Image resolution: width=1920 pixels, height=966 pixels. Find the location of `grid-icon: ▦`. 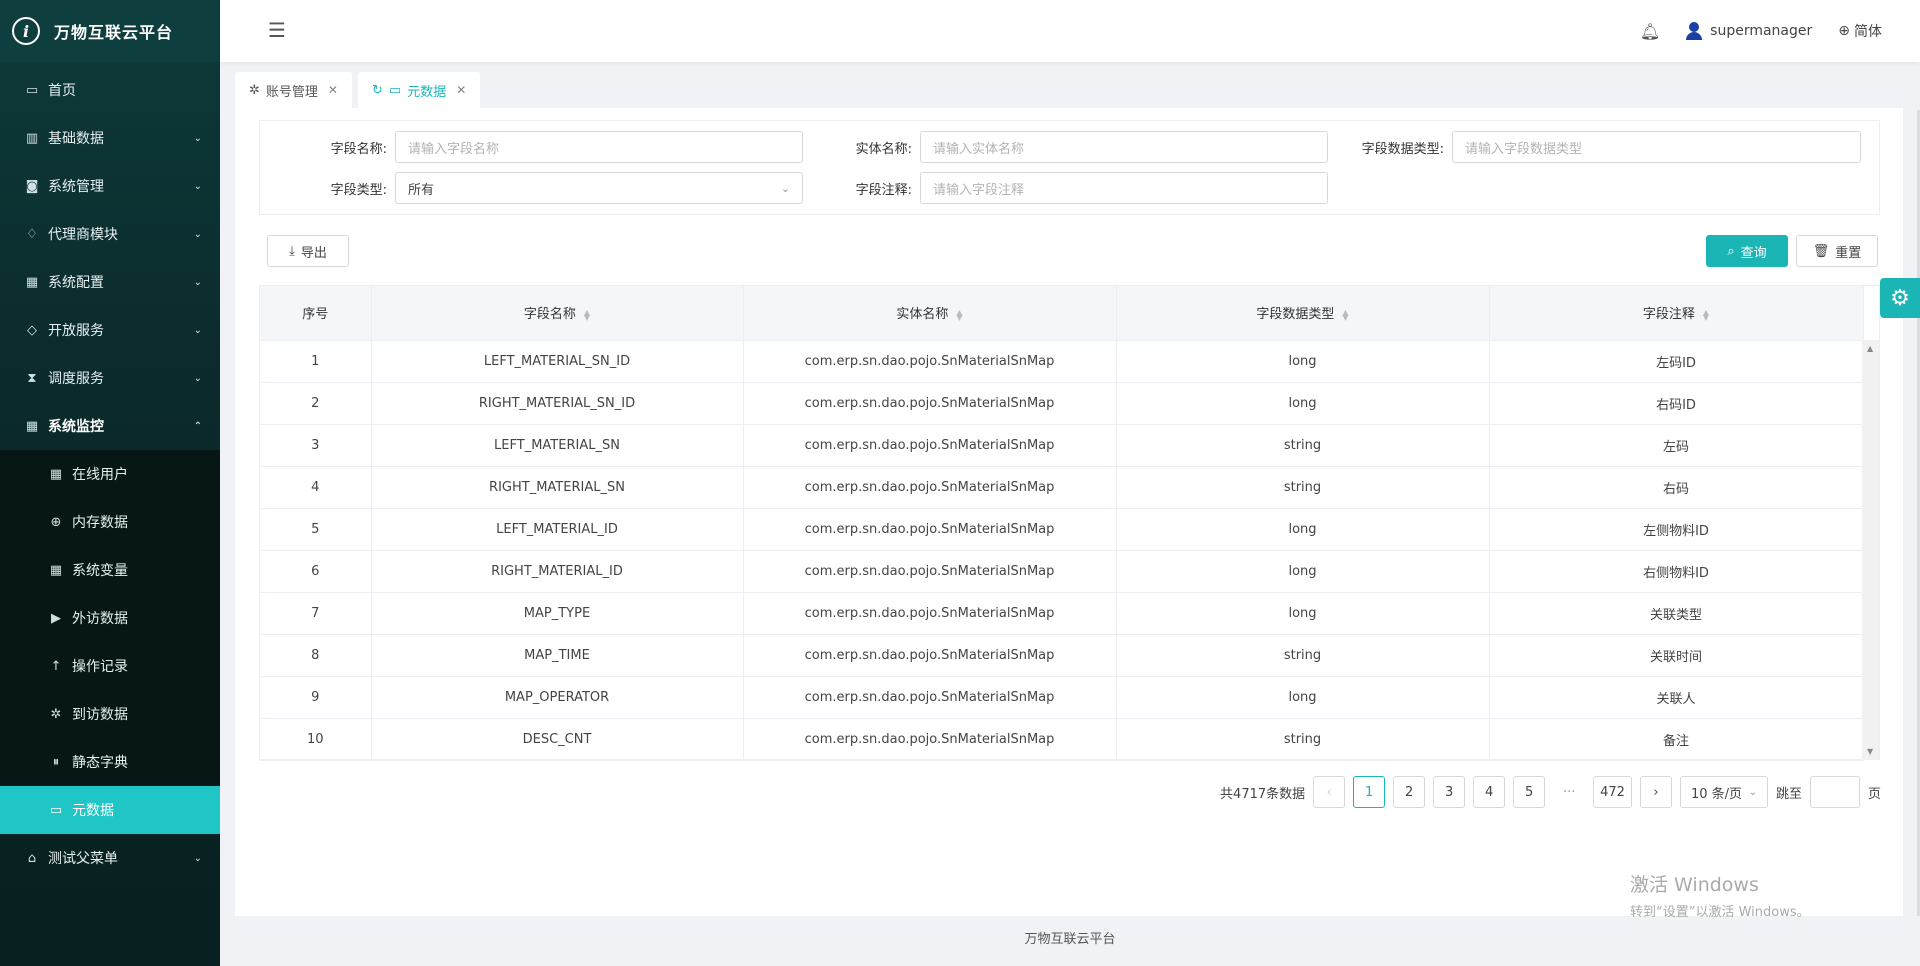

grid-icon: ▦ is located at coordinates (32, 426).